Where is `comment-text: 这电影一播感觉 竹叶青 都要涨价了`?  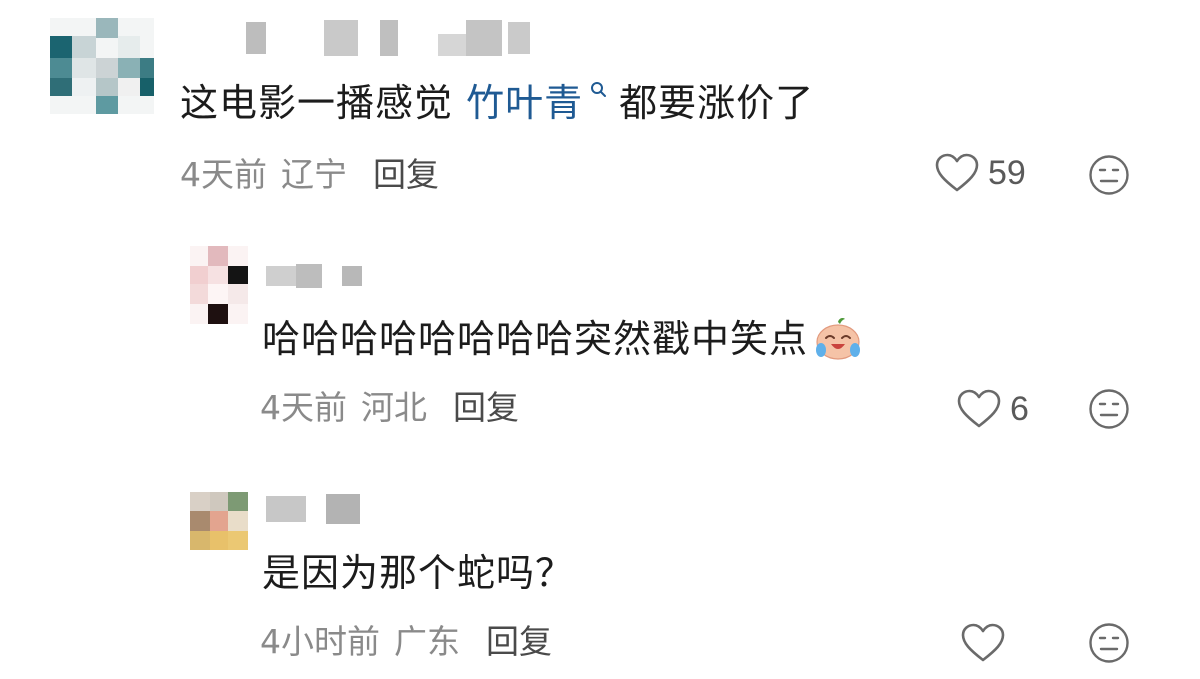 comment-text: 这电影一播感觉 竹叶青 都要涨价了 is located at coordinates (497, 103).